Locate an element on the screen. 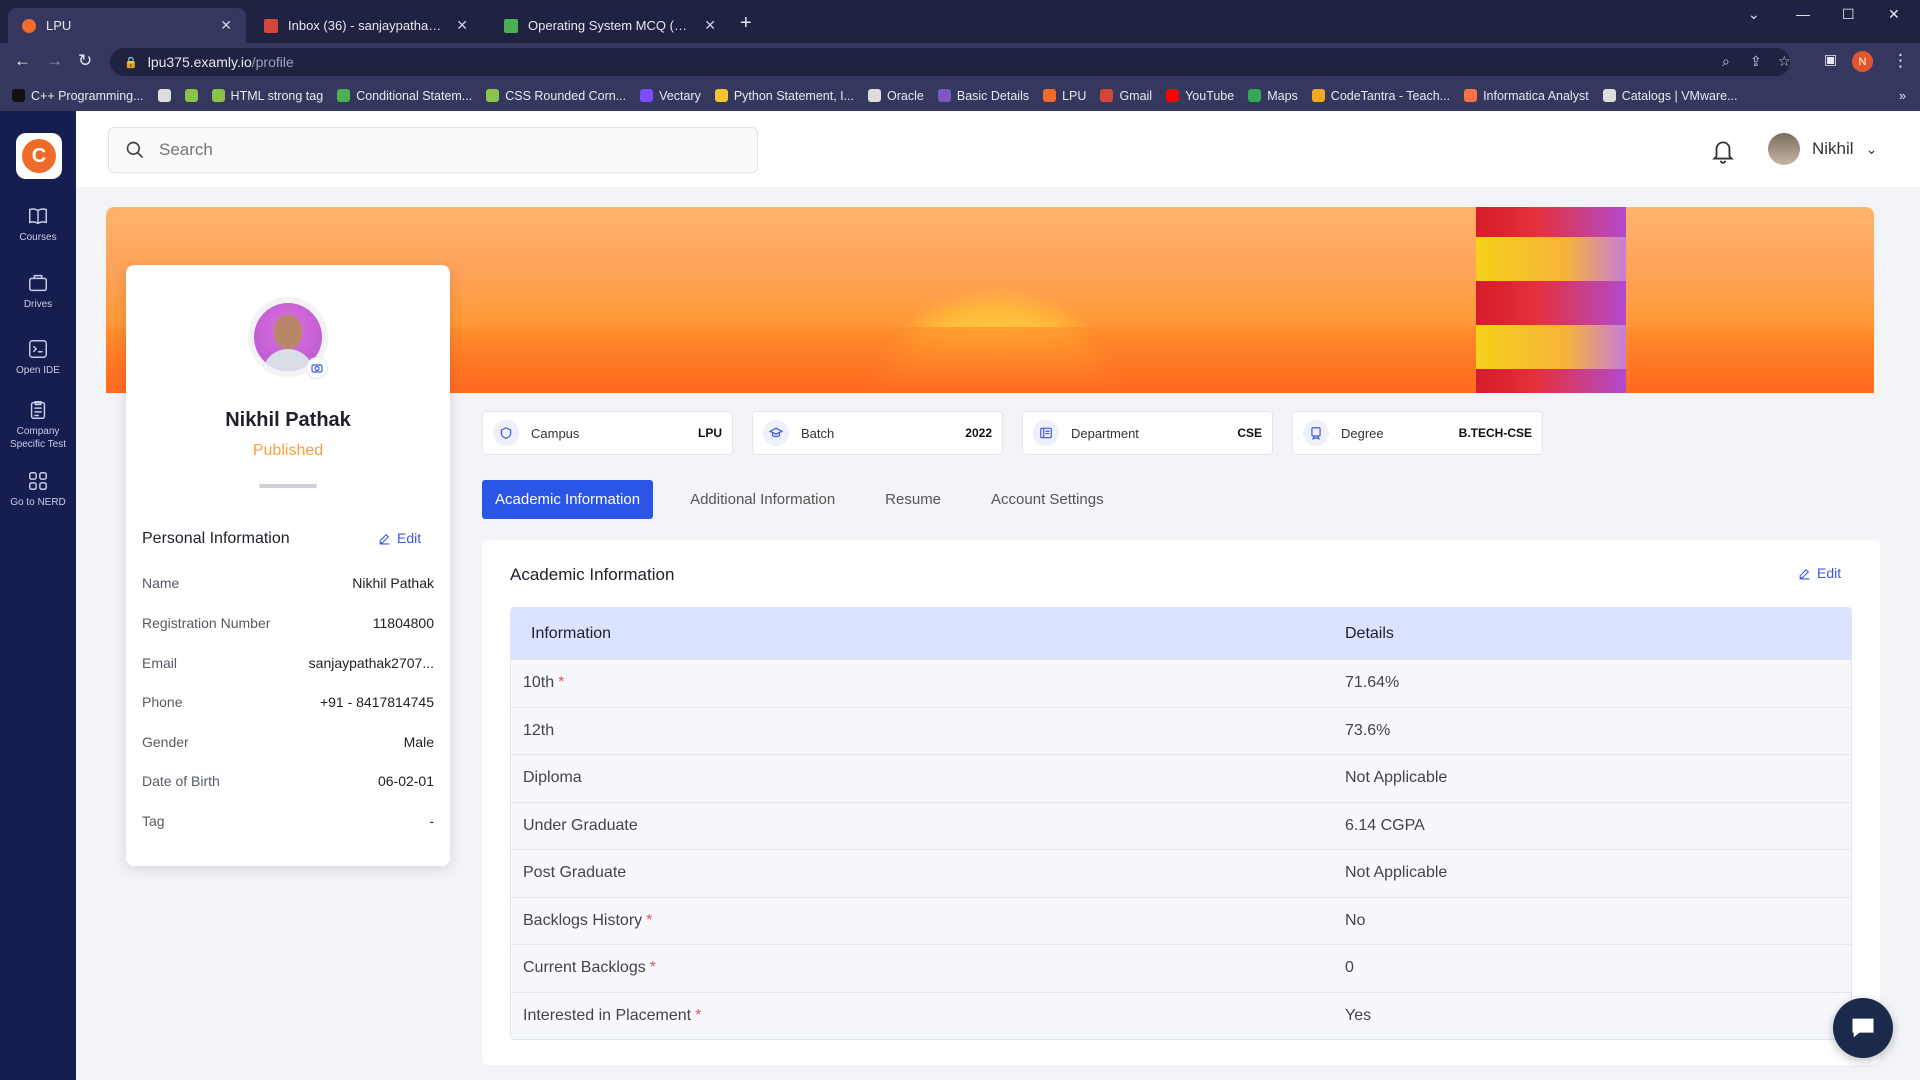  bookmark-item: YouTube is located at coordinates (1200, 96).